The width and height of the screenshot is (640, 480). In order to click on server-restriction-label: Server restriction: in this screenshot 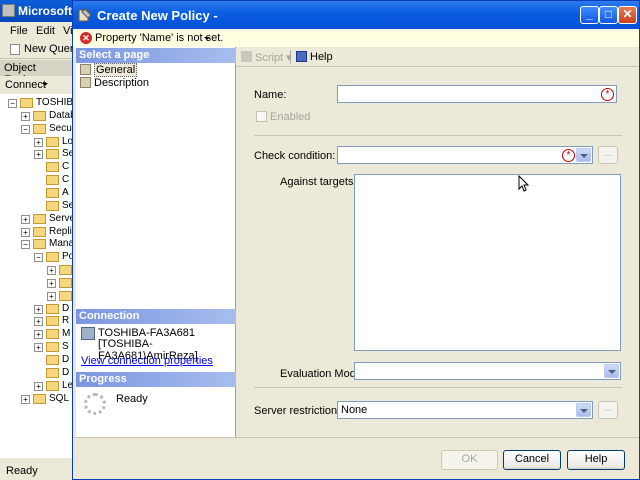, I will do `click(297, 411)`.